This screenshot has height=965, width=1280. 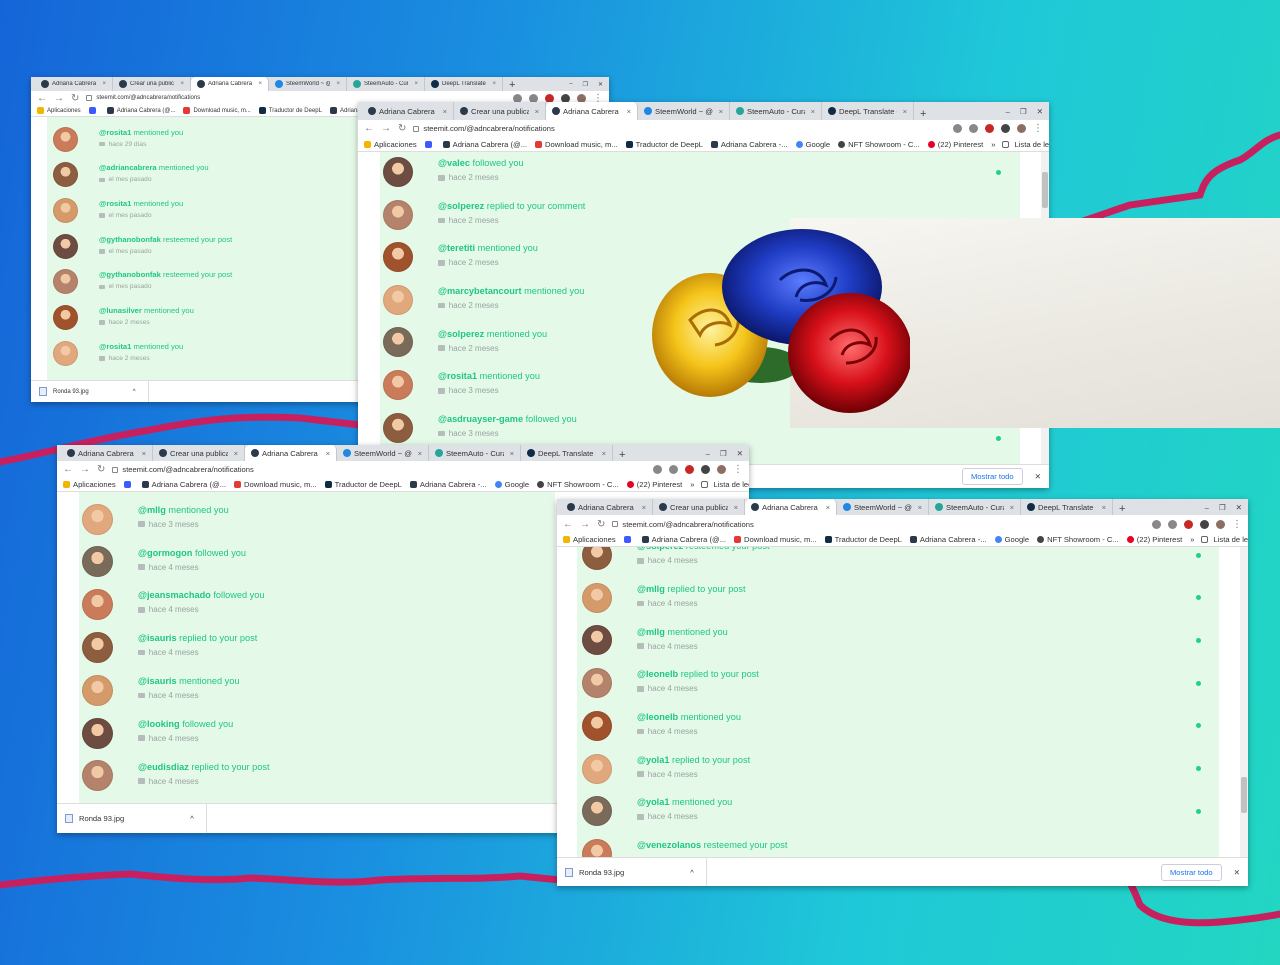 I want to click on notification-item: @solperez mentioned you hace 2 meses, so click(x=465, y=342).